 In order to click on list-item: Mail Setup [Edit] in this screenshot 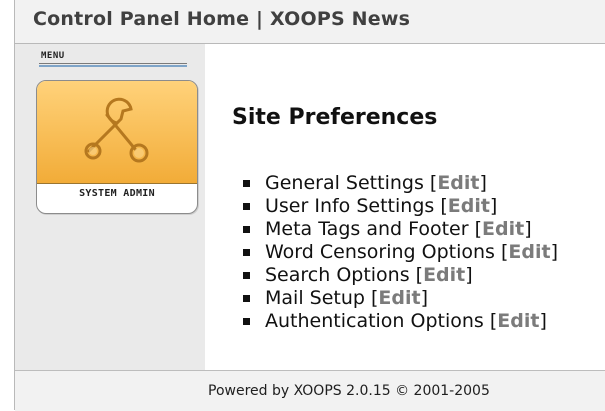, I will do `click(400, 298)`.